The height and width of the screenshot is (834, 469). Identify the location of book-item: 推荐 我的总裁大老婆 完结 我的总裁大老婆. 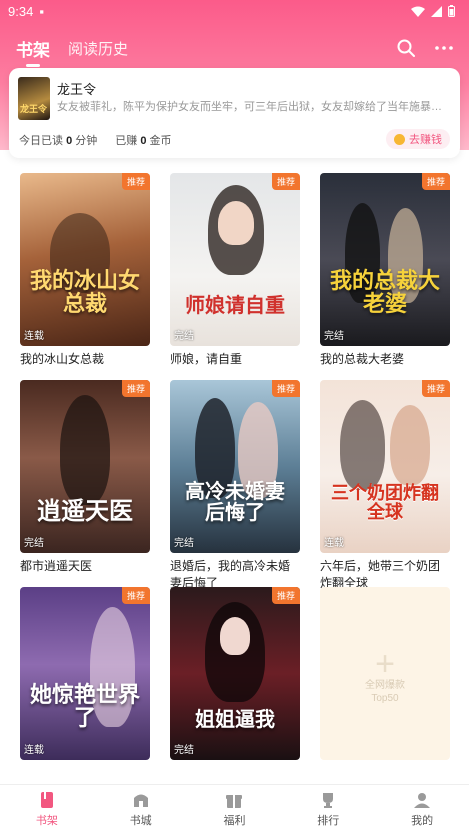
(385, 276).